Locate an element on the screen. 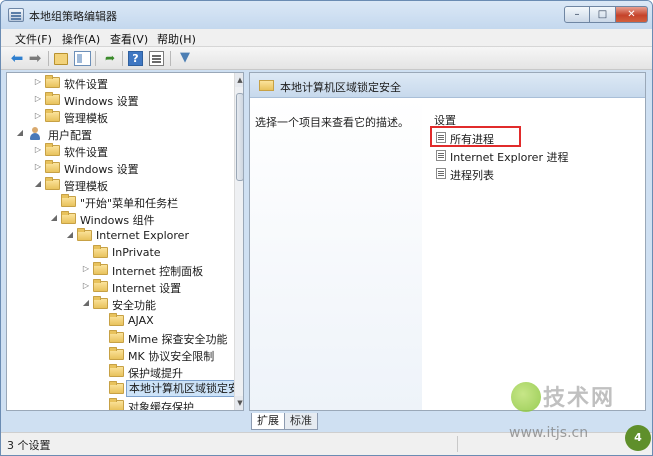  setting-ie-processes: Internet Explorer 进程 is located at coordinates (534, 155).